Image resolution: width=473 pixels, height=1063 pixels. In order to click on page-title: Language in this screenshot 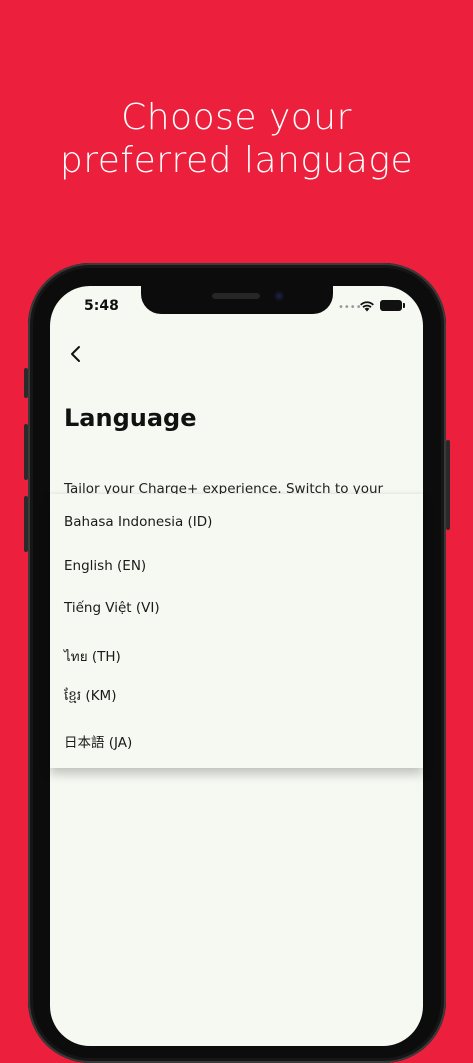, I will do `click(130, 418)`.